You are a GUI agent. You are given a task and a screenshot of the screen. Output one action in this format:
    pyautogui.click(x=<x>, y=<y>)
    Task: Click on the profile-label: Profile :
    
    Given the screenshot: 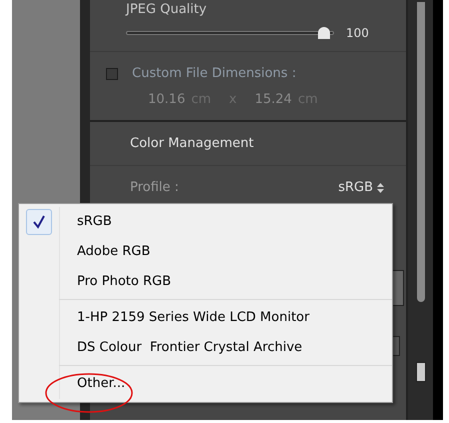 What is the action you would take?
    pyautogui.click(x=154, y=188)
    